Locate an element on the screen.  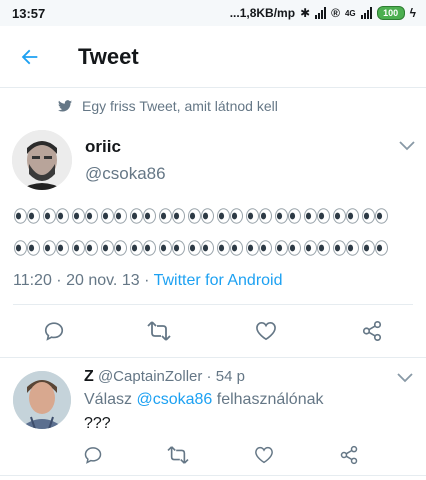
reply-author-photo is located at coordinates (42, 400).